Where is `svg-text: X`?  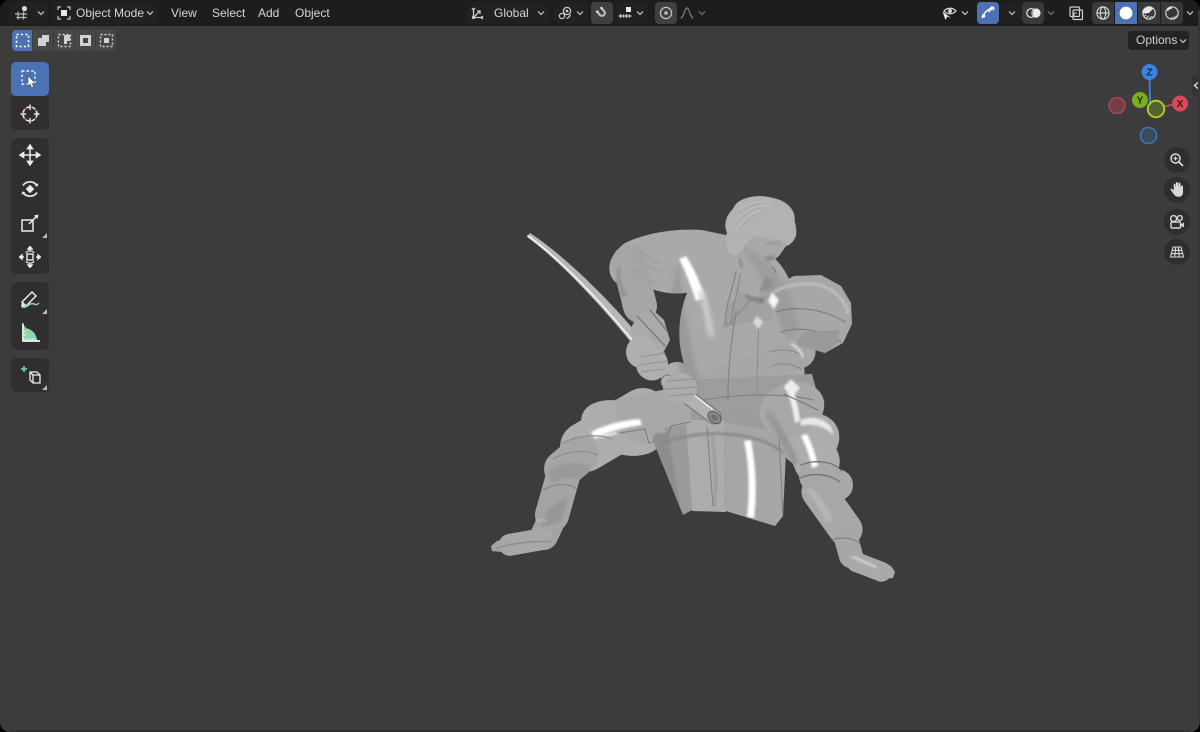
svg-text: X is located at coordinates (1180, 104).